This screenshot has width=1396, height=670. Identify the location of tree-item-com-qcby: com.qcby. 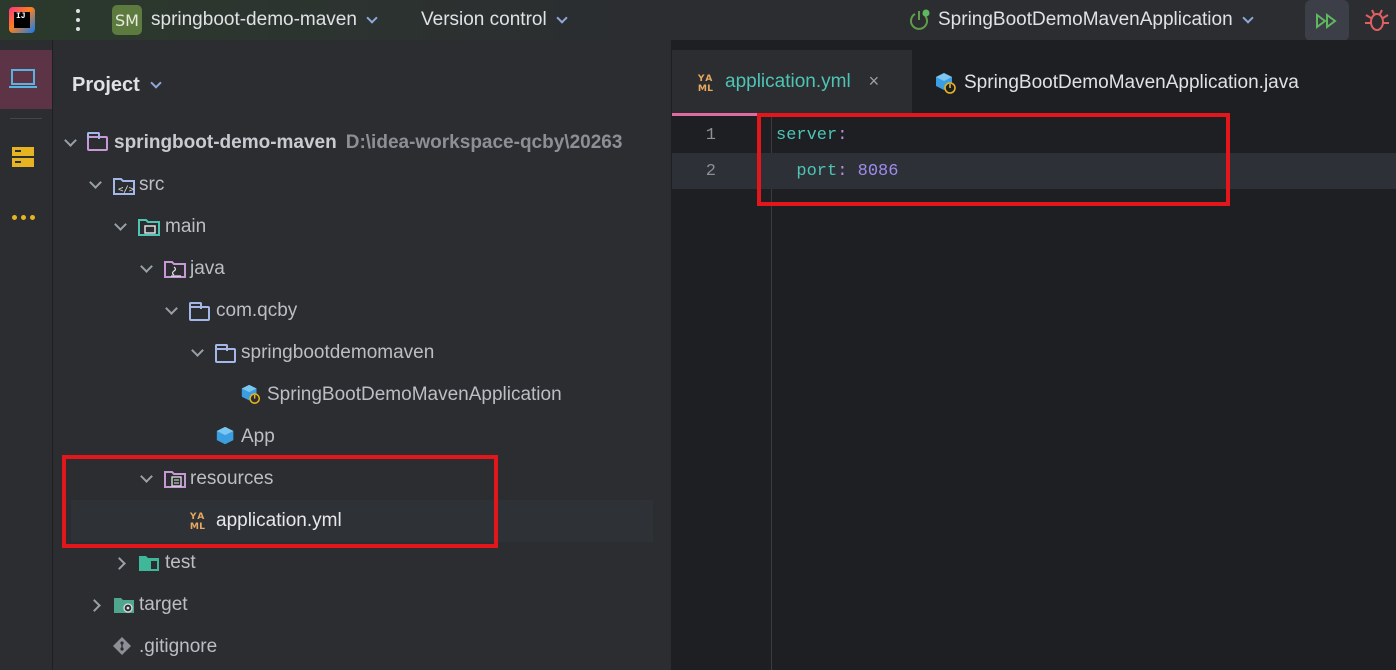
(362, 311).